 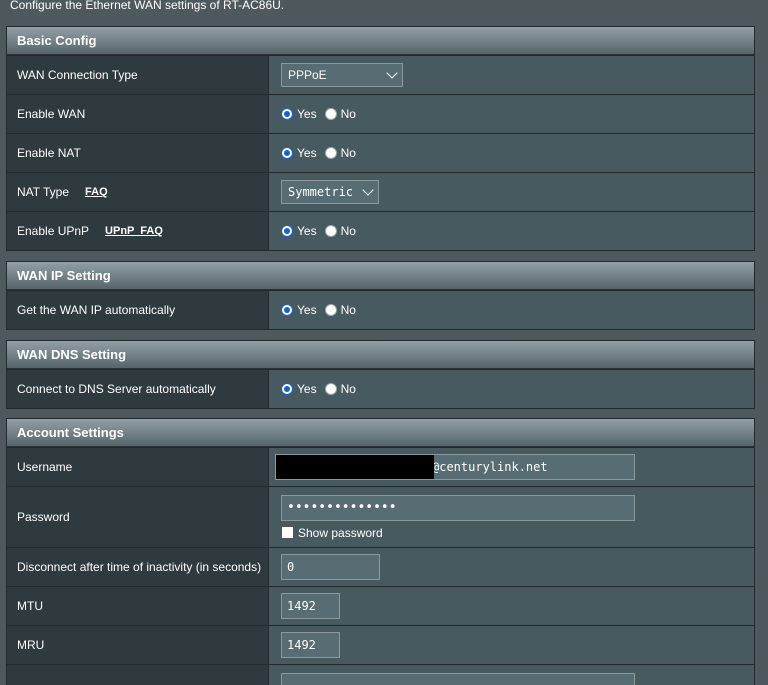 I want to click on nat-faq-link: FAQ, so click(x=96, y=192).